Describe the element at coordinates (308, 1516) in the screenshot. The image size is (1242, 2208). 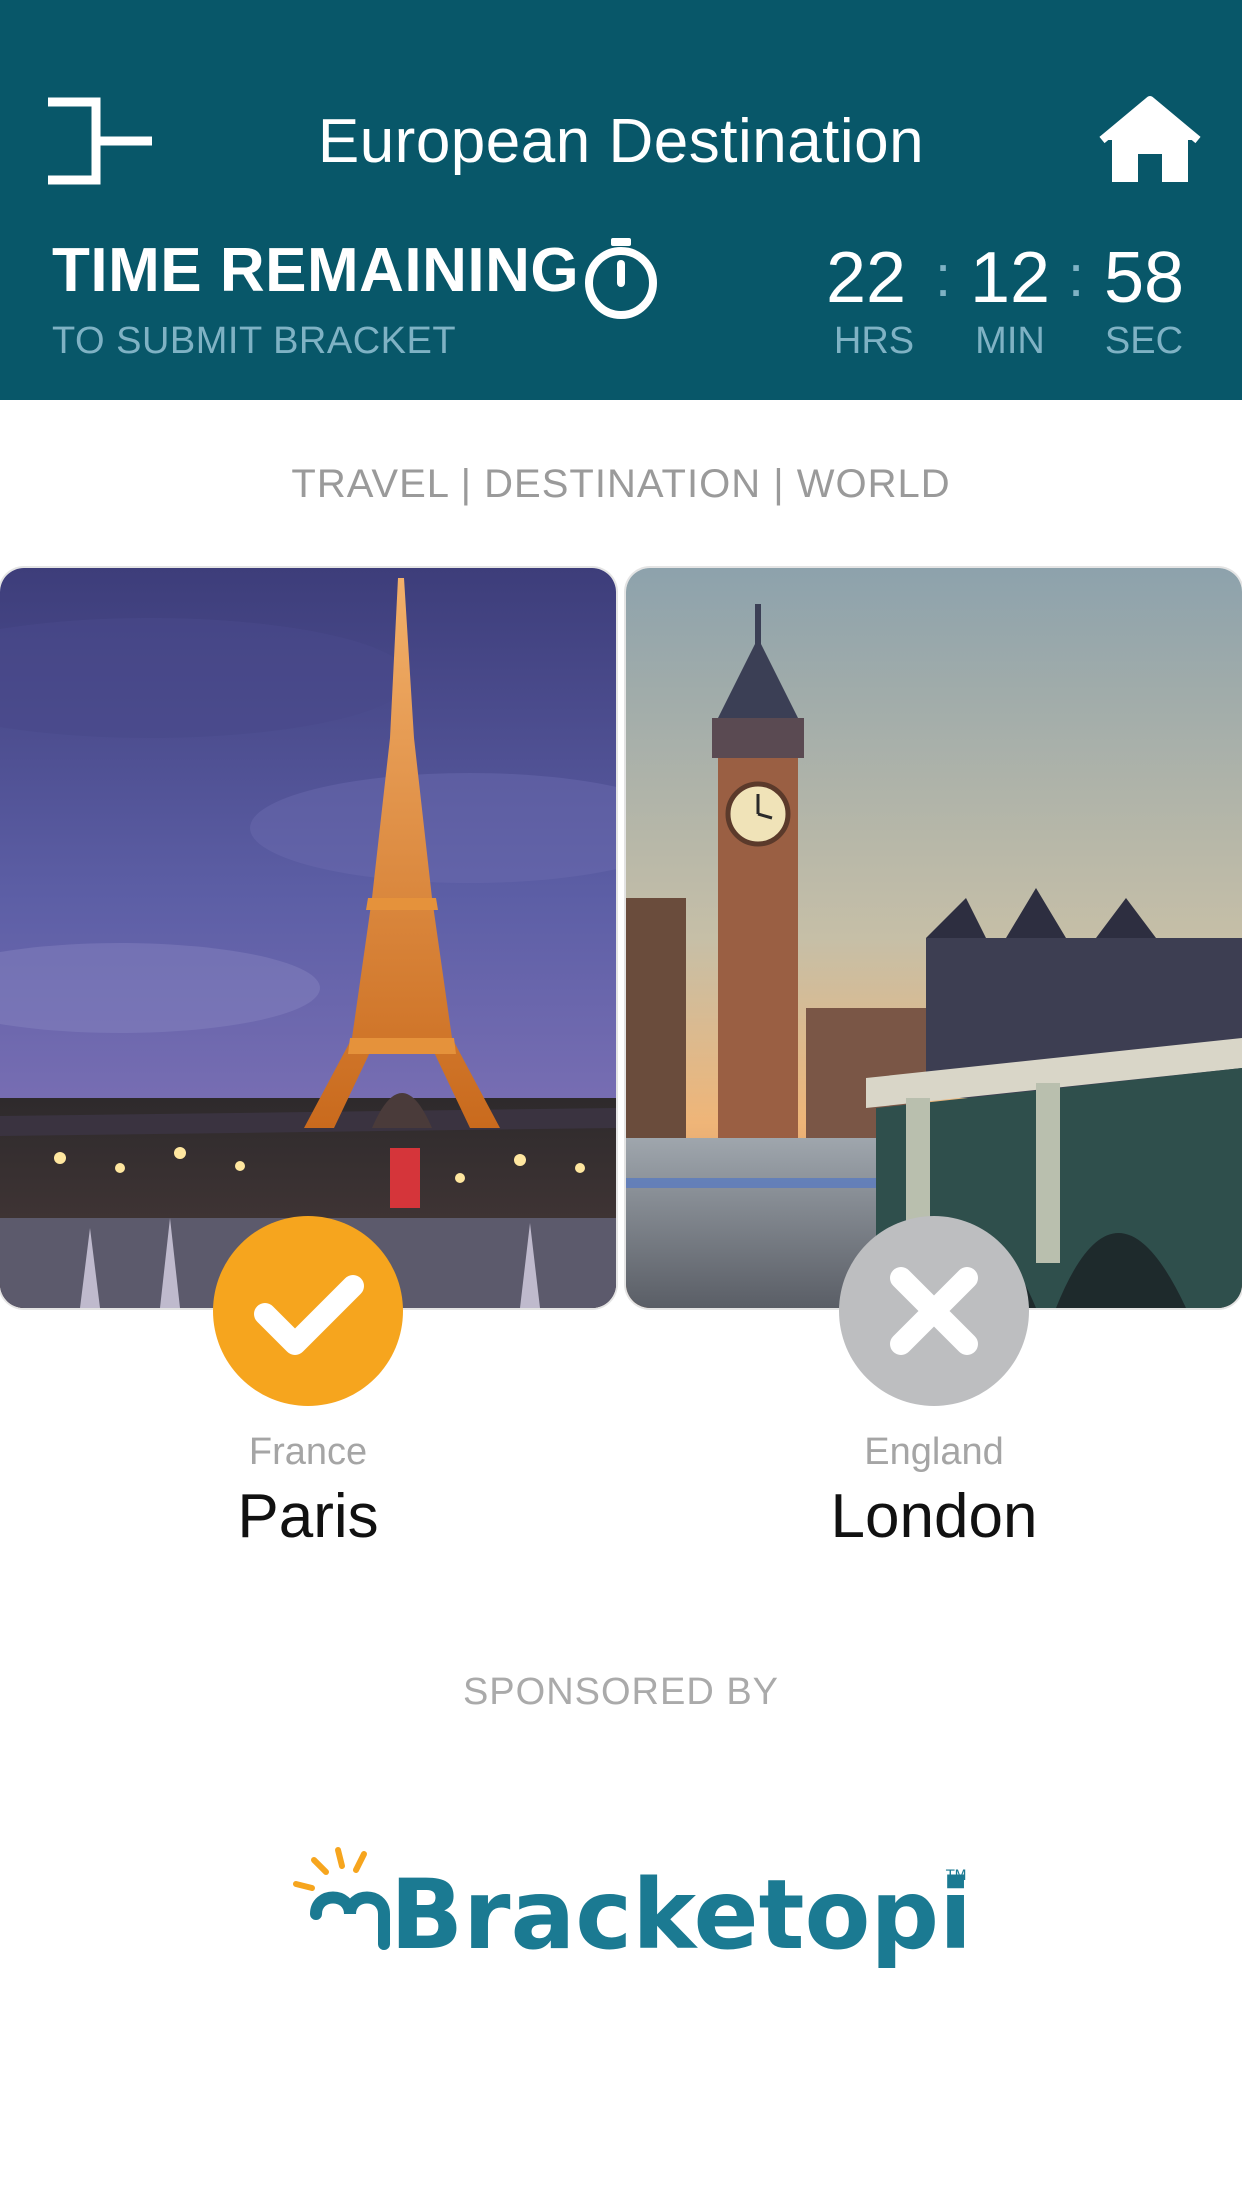
I see `left-city-label: Paris` at that location.